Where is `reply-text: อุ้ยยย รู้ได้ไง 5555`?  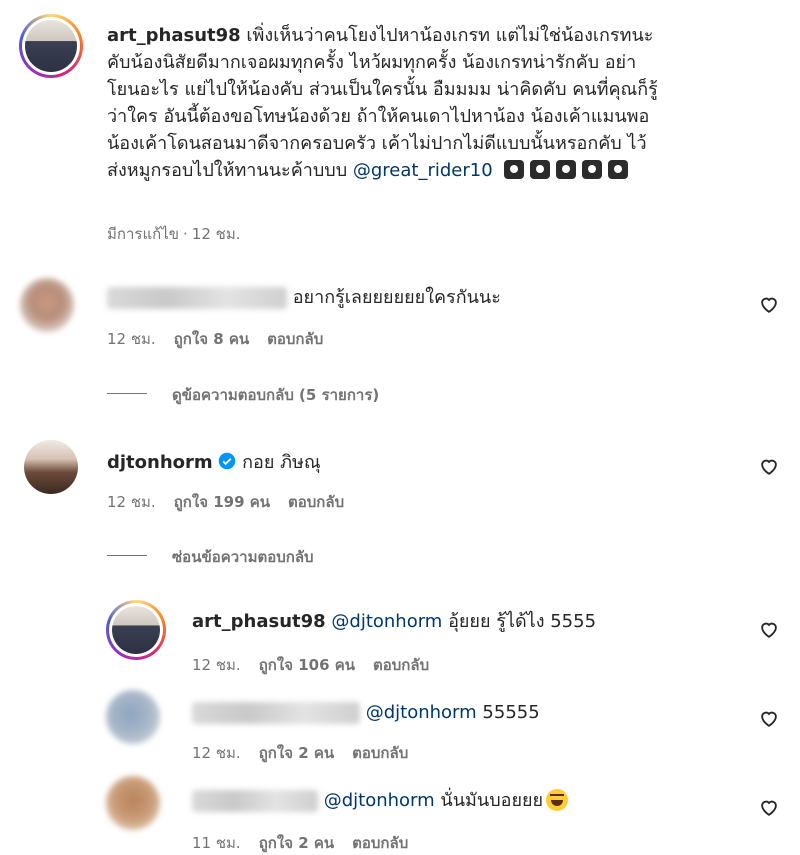 reply-text: อุ้ยยย รู้ได้ไง 5555 is located at coordinates (522, 621).